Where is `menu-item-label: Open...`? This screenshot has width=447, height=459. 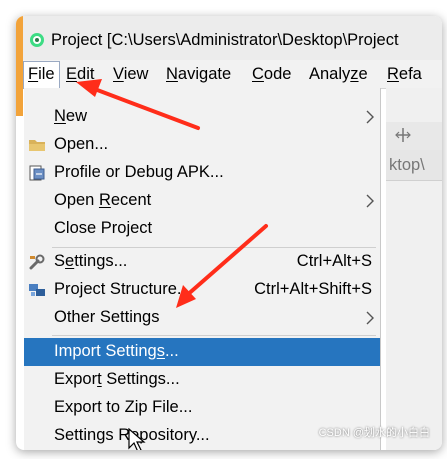
menu-item-label: Open... is located at coordinates (81, 144).